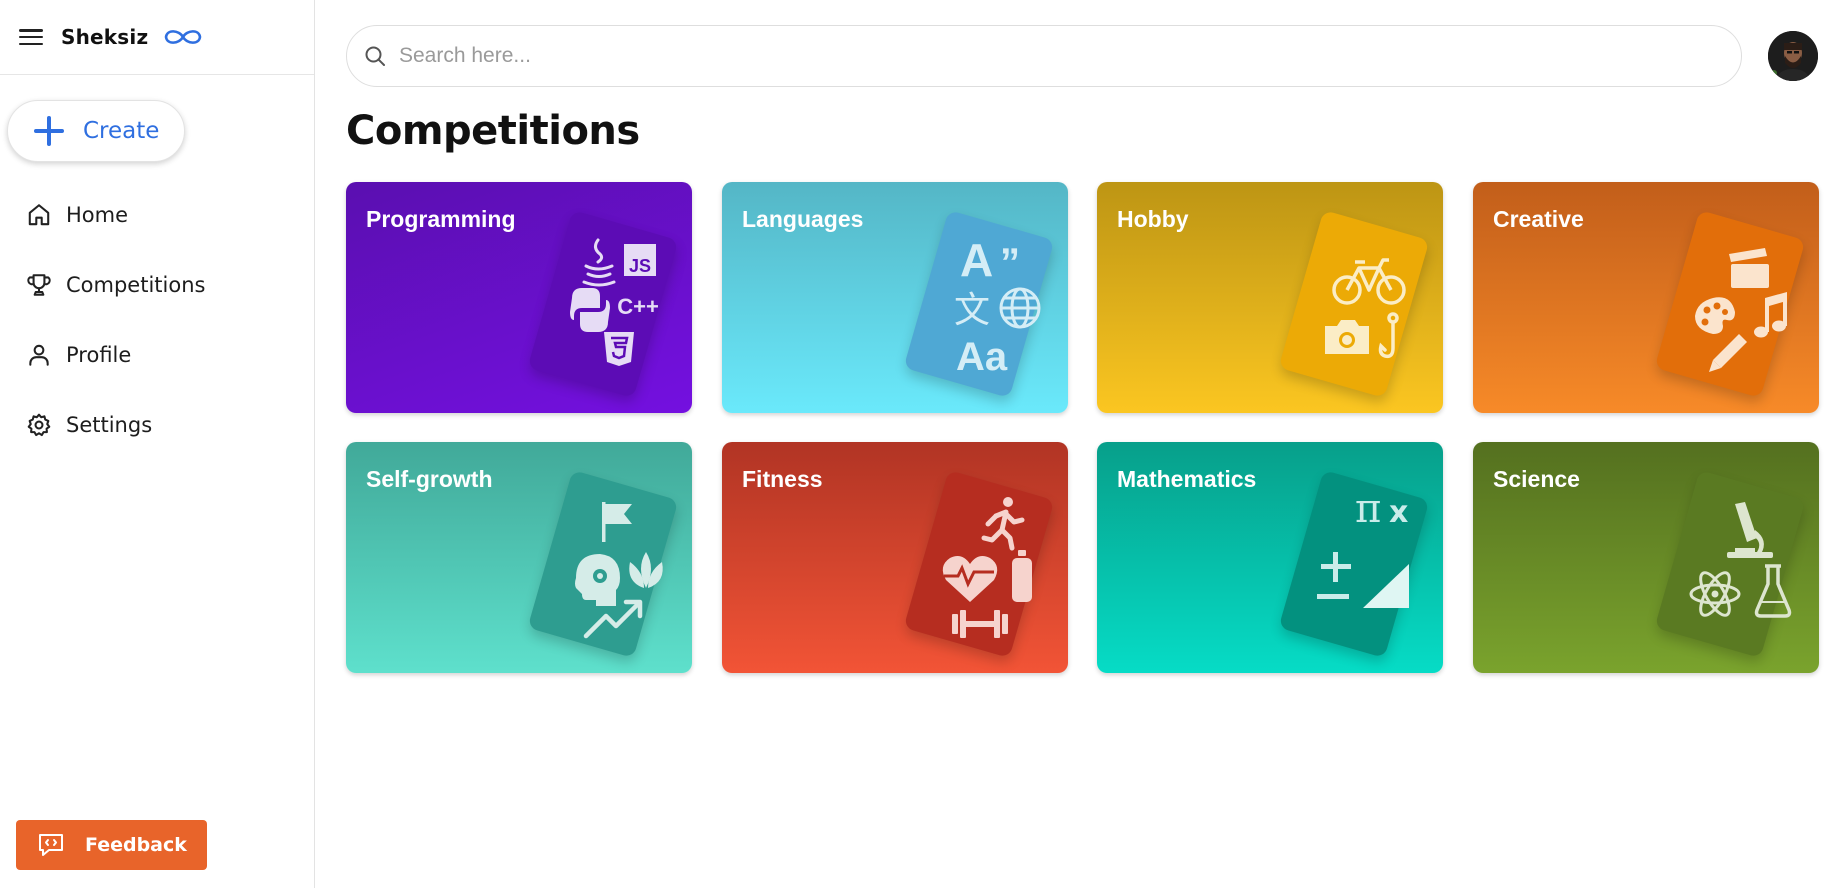 This screenshot has width=1838, height=888. I want to click on user-icon, so click(39, 355).